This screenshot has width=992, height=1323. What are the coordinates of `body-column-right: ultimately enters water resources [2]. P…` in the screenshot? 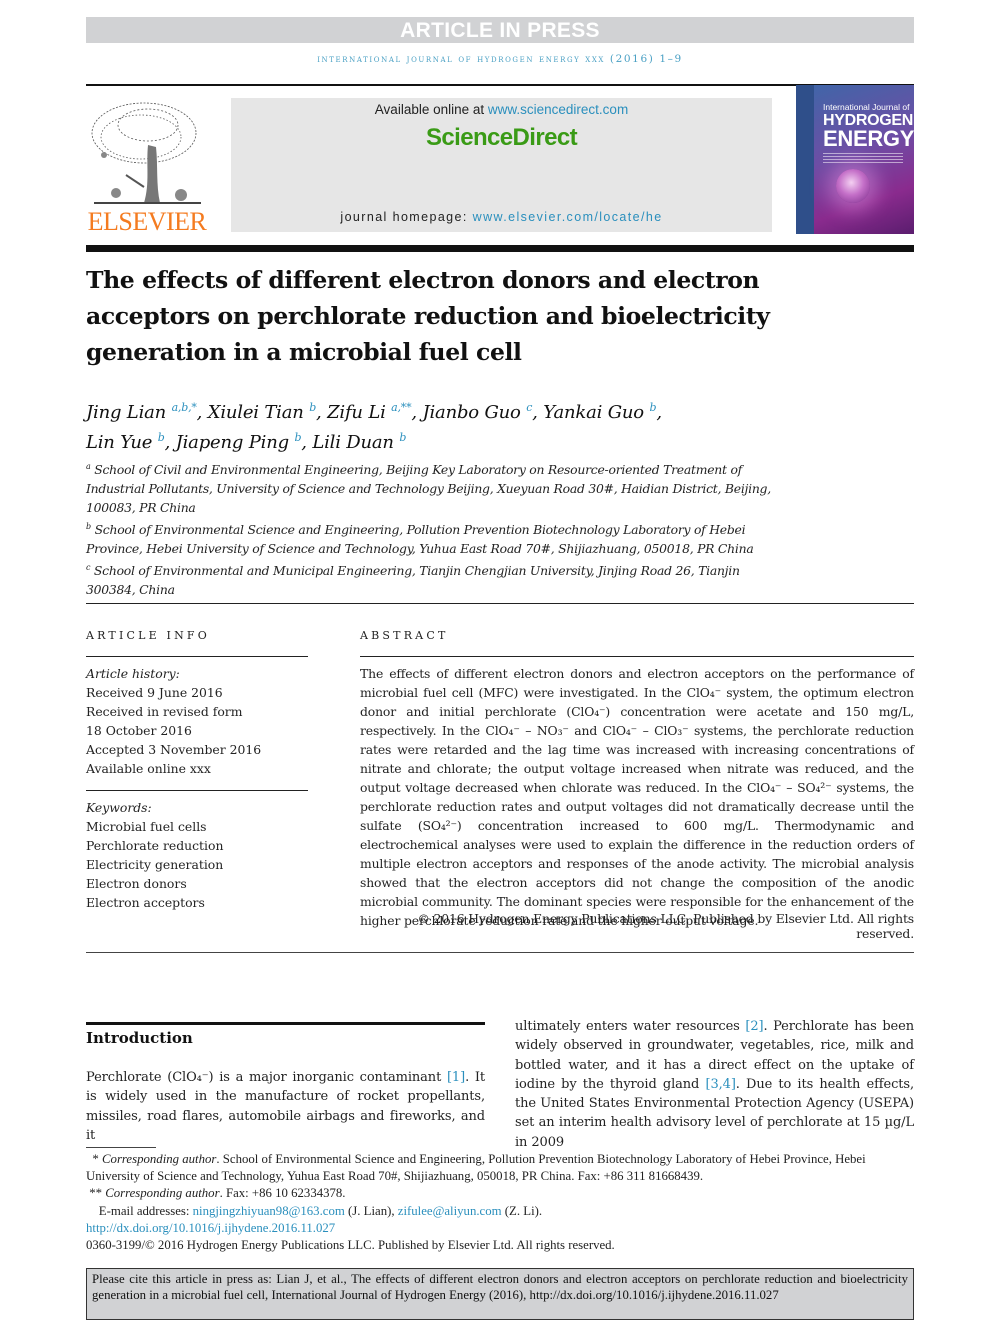 It's located at (714, 1084).